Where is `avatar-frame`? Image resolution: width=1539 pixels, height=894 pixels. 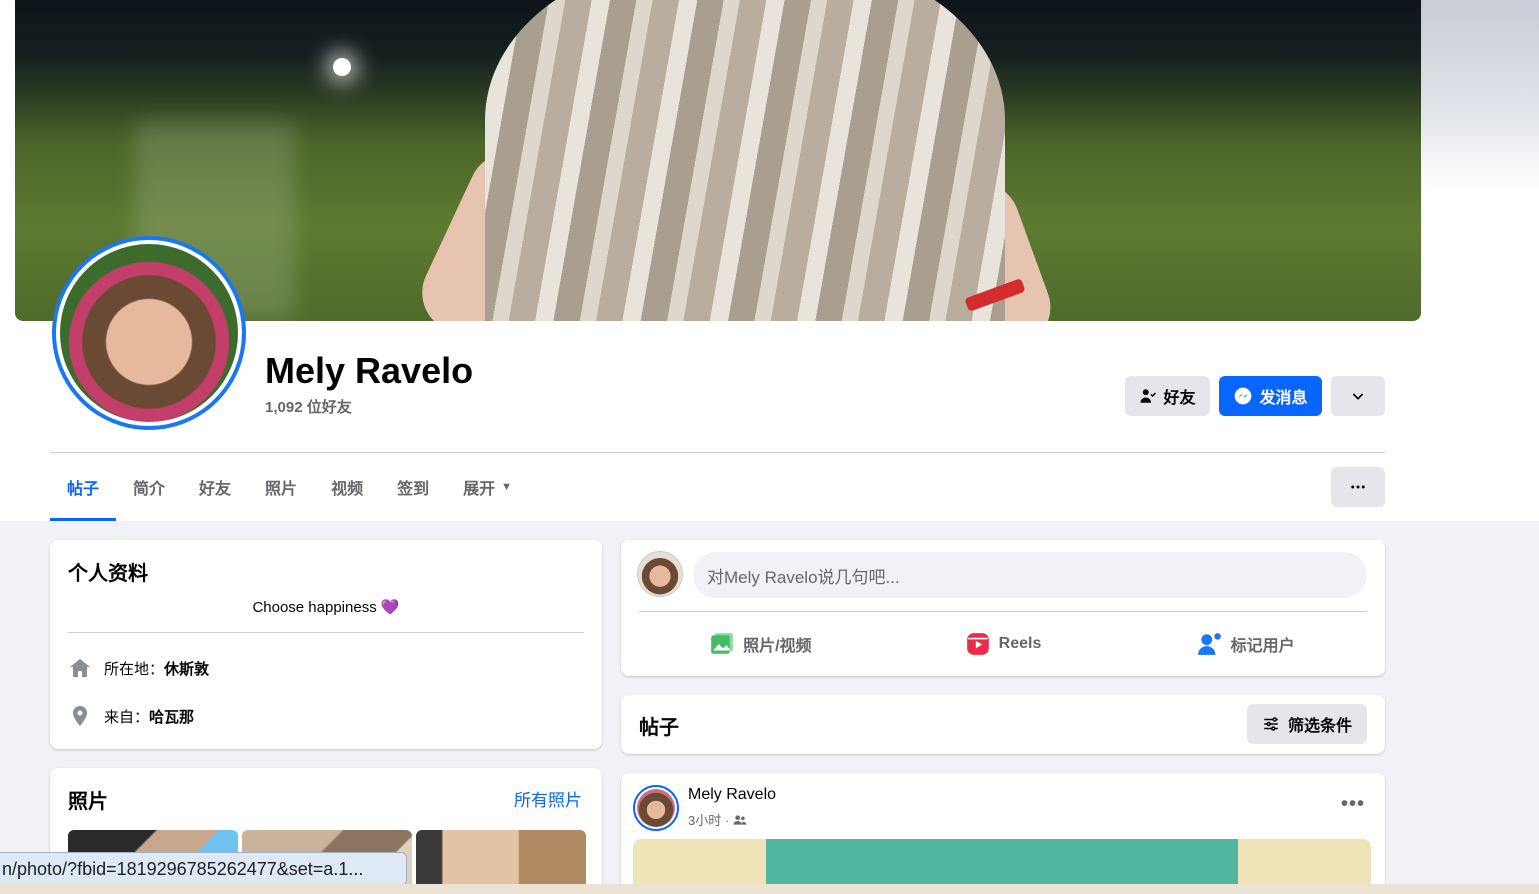 avatar-frame is located at coordinates (149, 333).